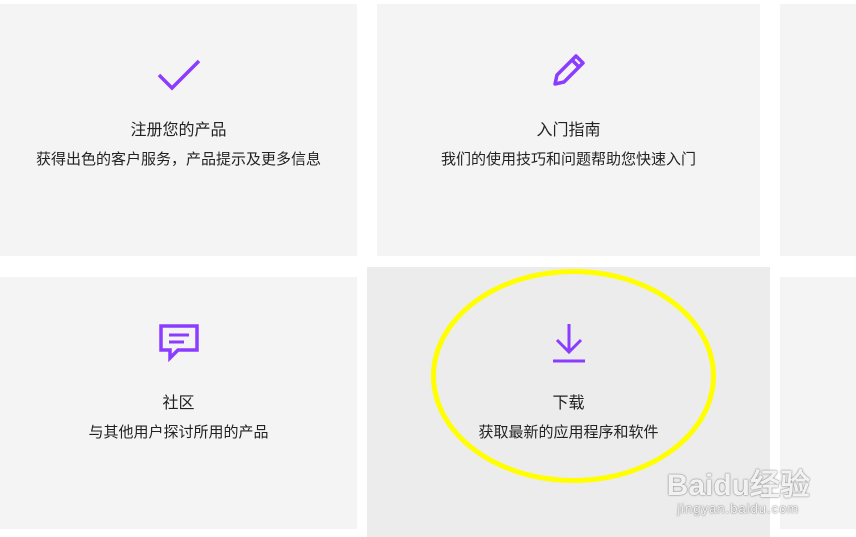 This screenshot has height=537, width=856. What do you see at coordinates (568, 159) in the screenshot?
I see `getting-started-description: 我们的使用技巧和问题帮助您快速入门` at bounding box center [568, 159].